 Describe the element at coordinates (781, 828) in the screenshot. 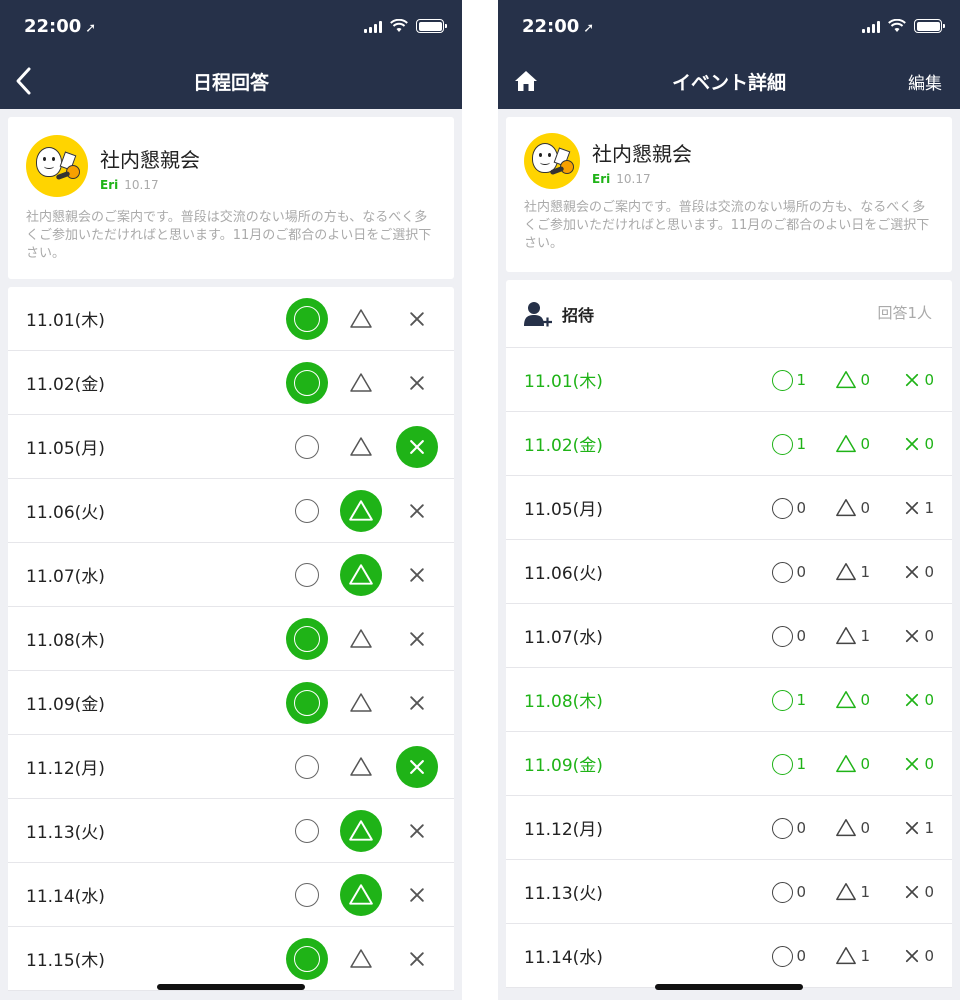

I see `circle-tally: 0` at that location.